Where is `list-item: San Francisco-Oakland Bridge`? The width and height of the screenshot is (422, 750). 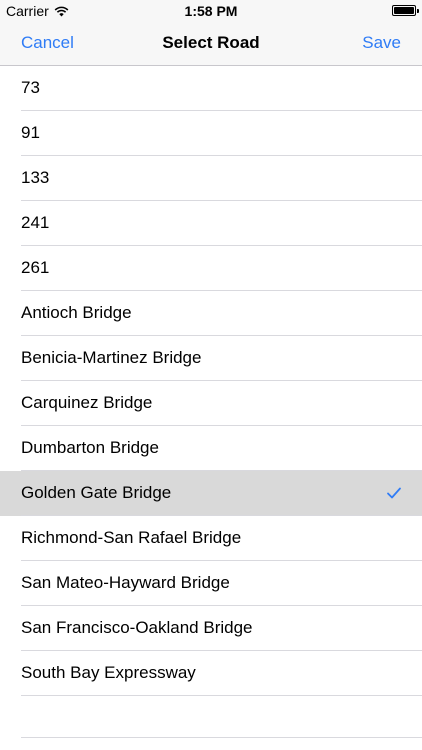 list-item: San Francisco-Oakland Bridge is located at coordinates (211, 628).